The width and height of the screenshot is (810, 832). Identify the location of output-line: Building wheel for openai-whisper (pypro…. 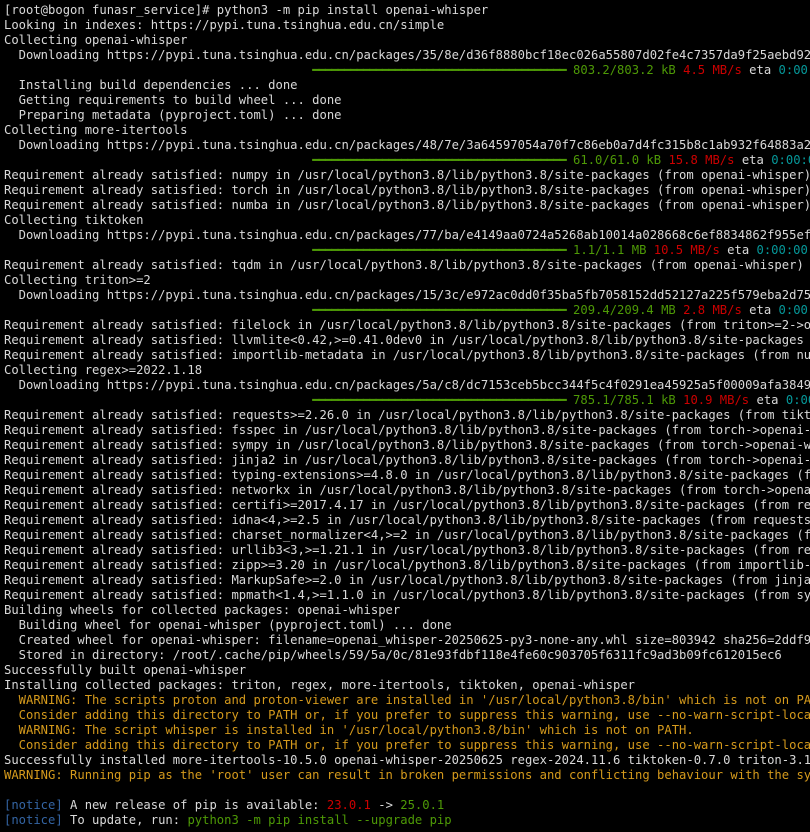
(228, 625).